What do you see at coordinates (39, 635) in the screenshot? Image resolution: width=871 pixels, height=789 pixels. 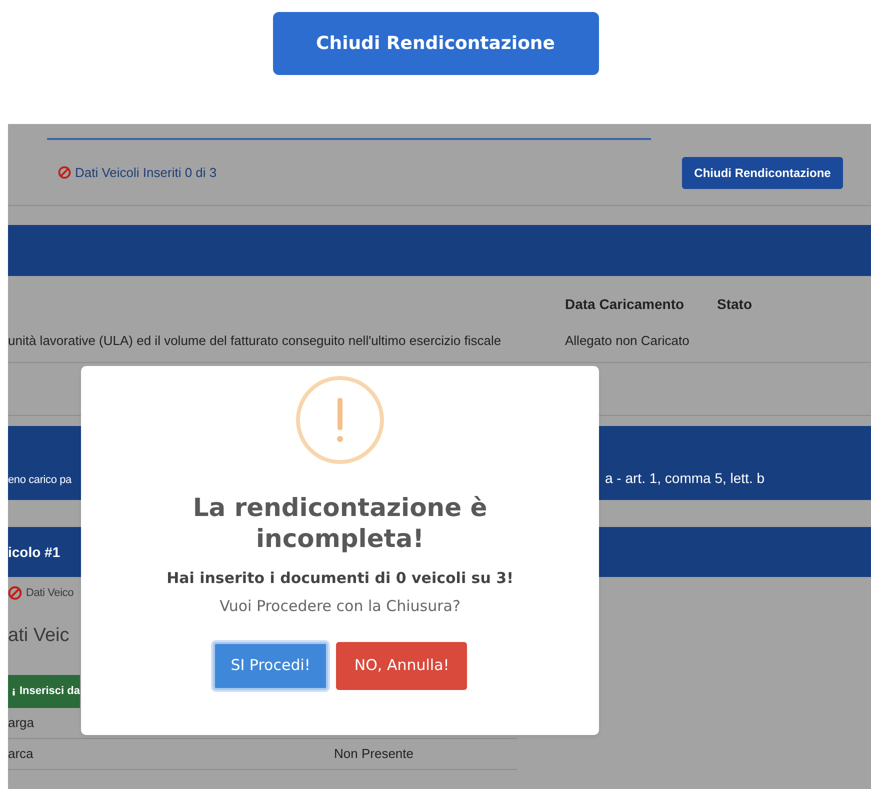 I see `section-title: ati Veic` at bounding box center [39, 635].